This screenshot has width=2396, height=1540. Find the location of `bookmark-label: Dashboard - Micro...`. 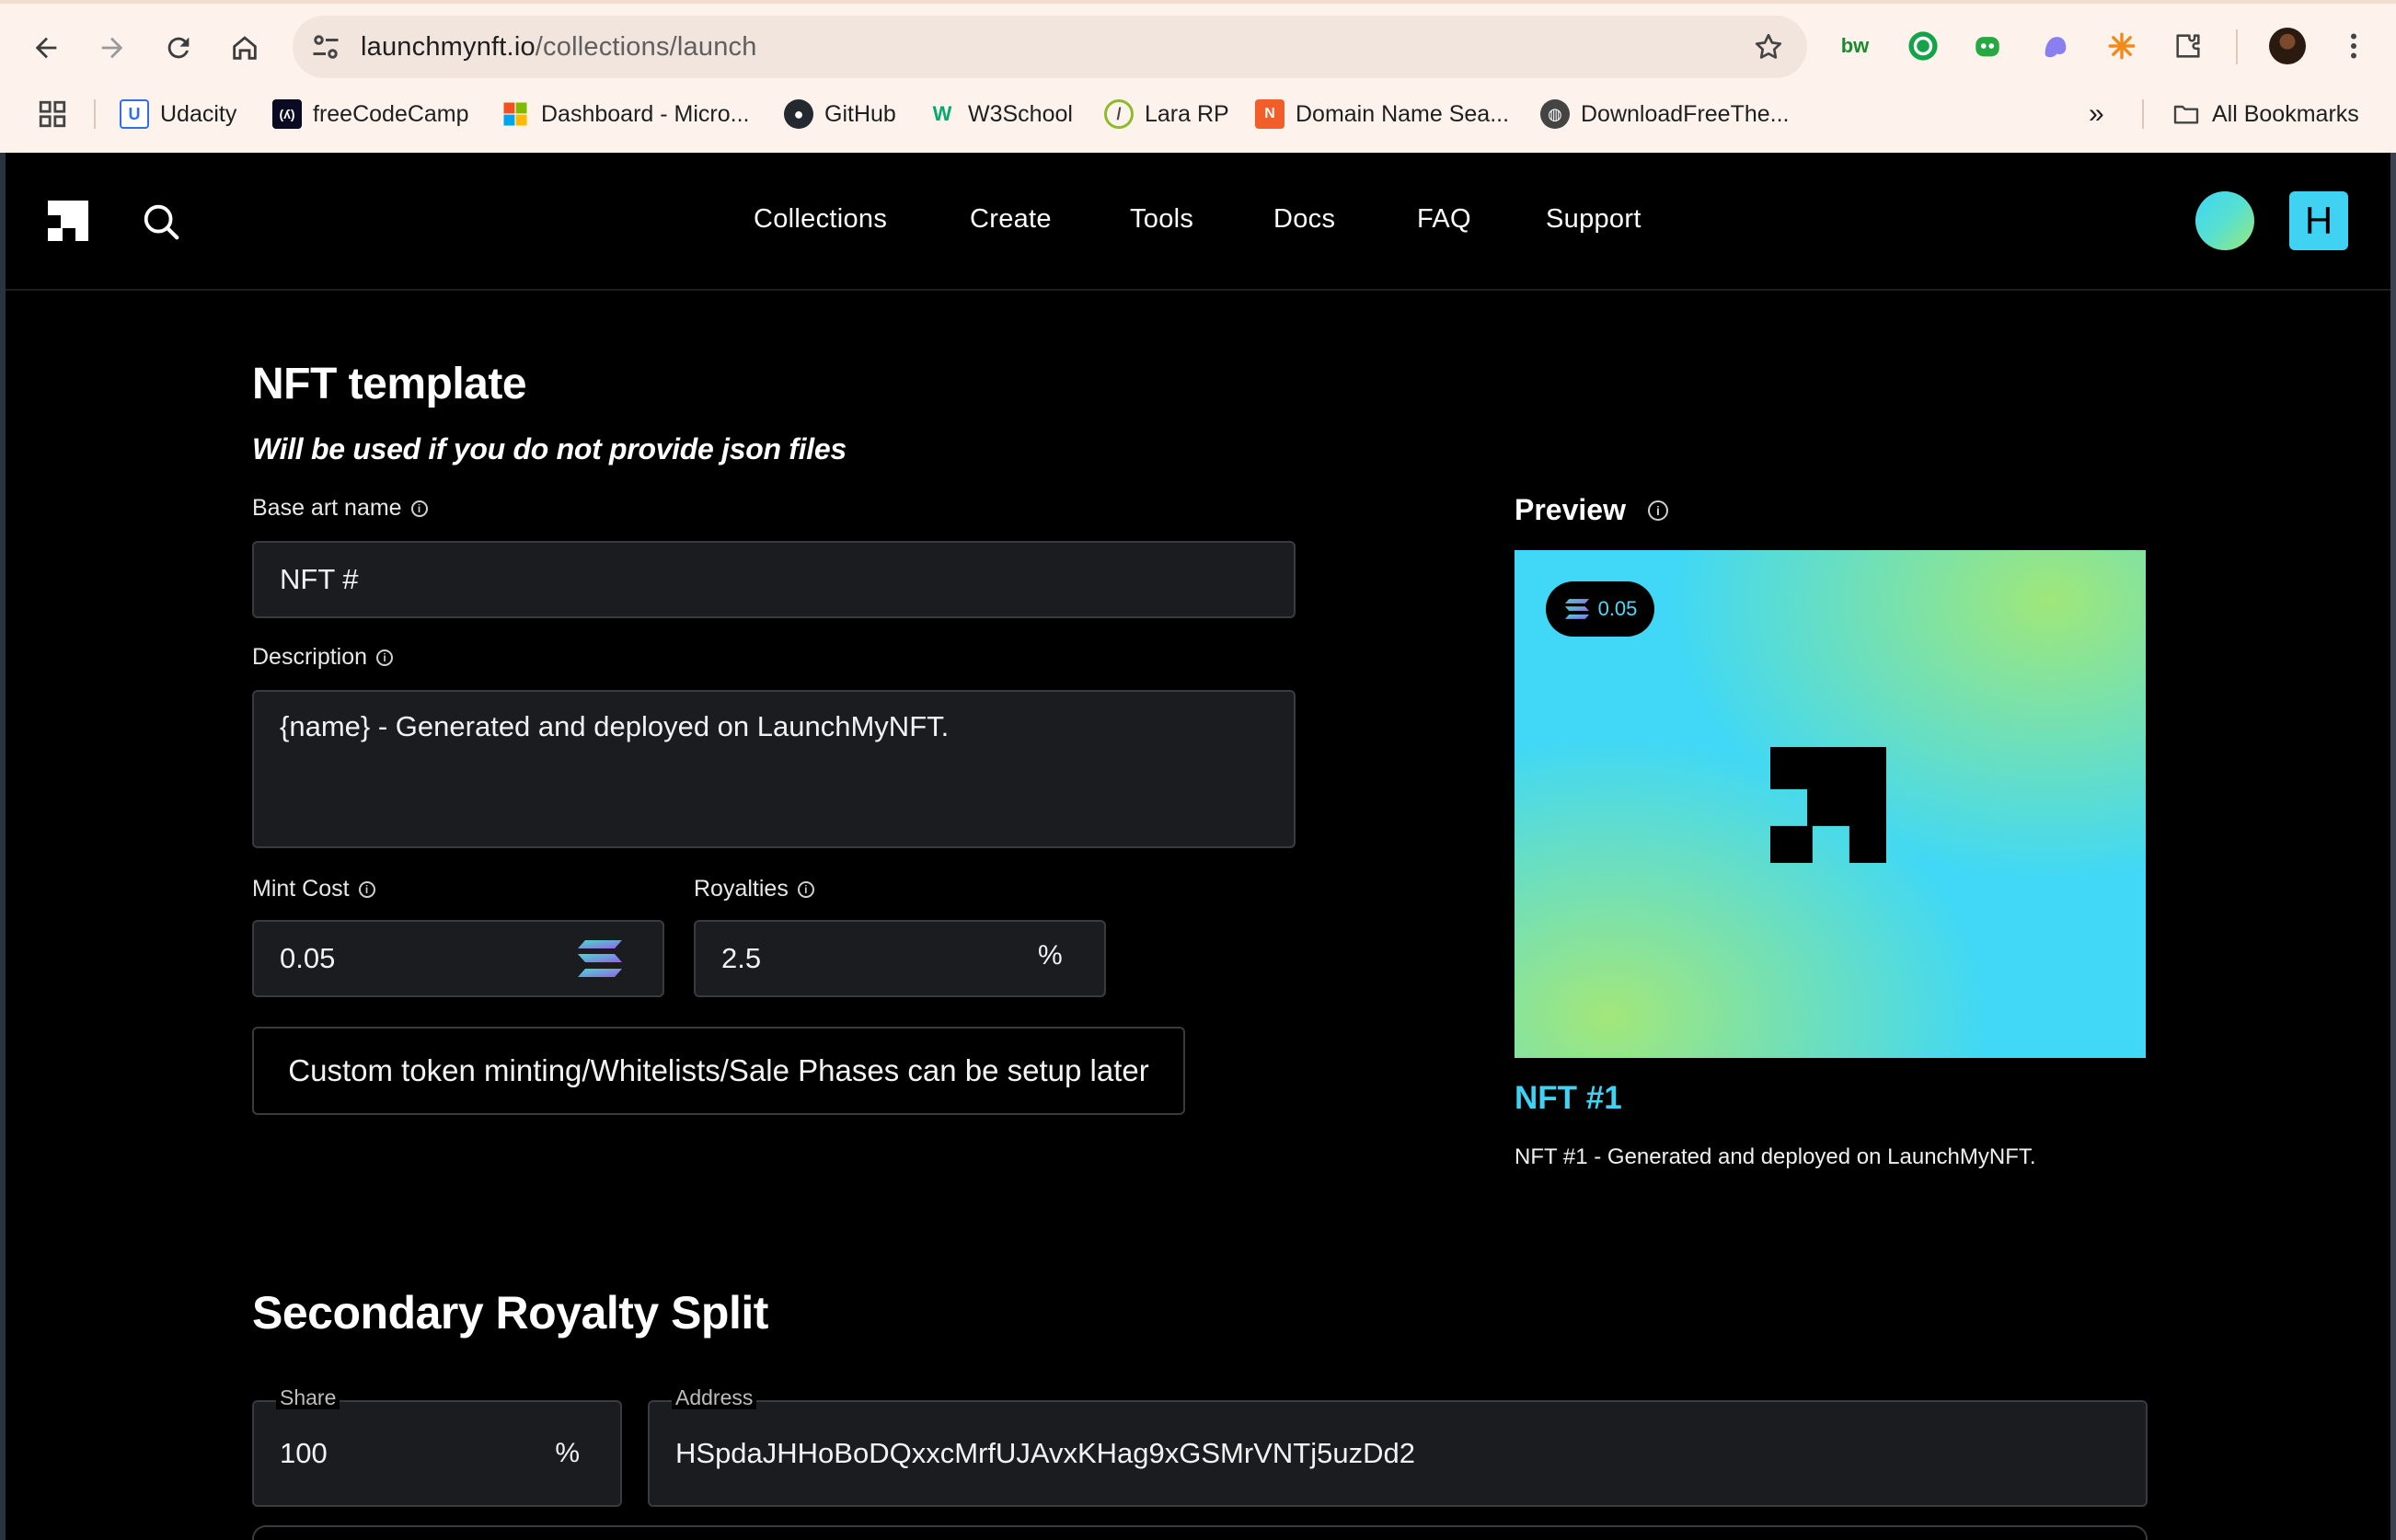

bookmark-label: Dashboard - Micro... is located at coordinates (645, 113).